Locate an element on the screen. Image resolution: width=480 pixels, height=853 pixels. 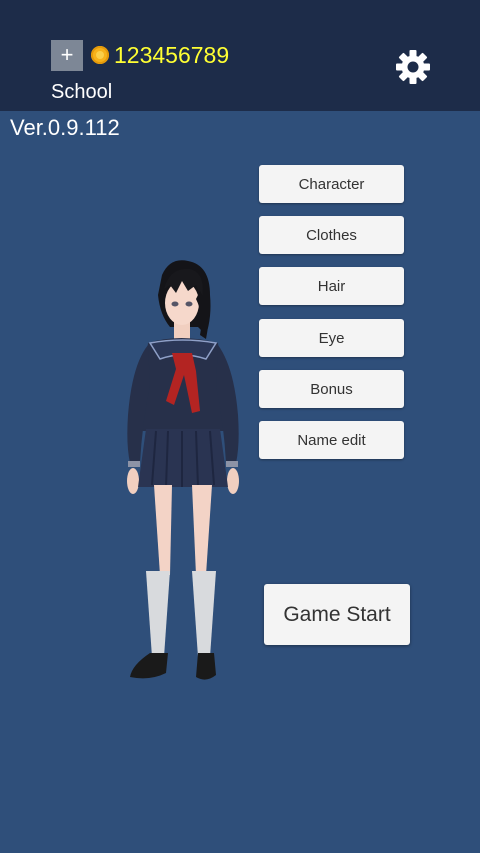
hair-button: Hair is located at coordinates (331, 286).